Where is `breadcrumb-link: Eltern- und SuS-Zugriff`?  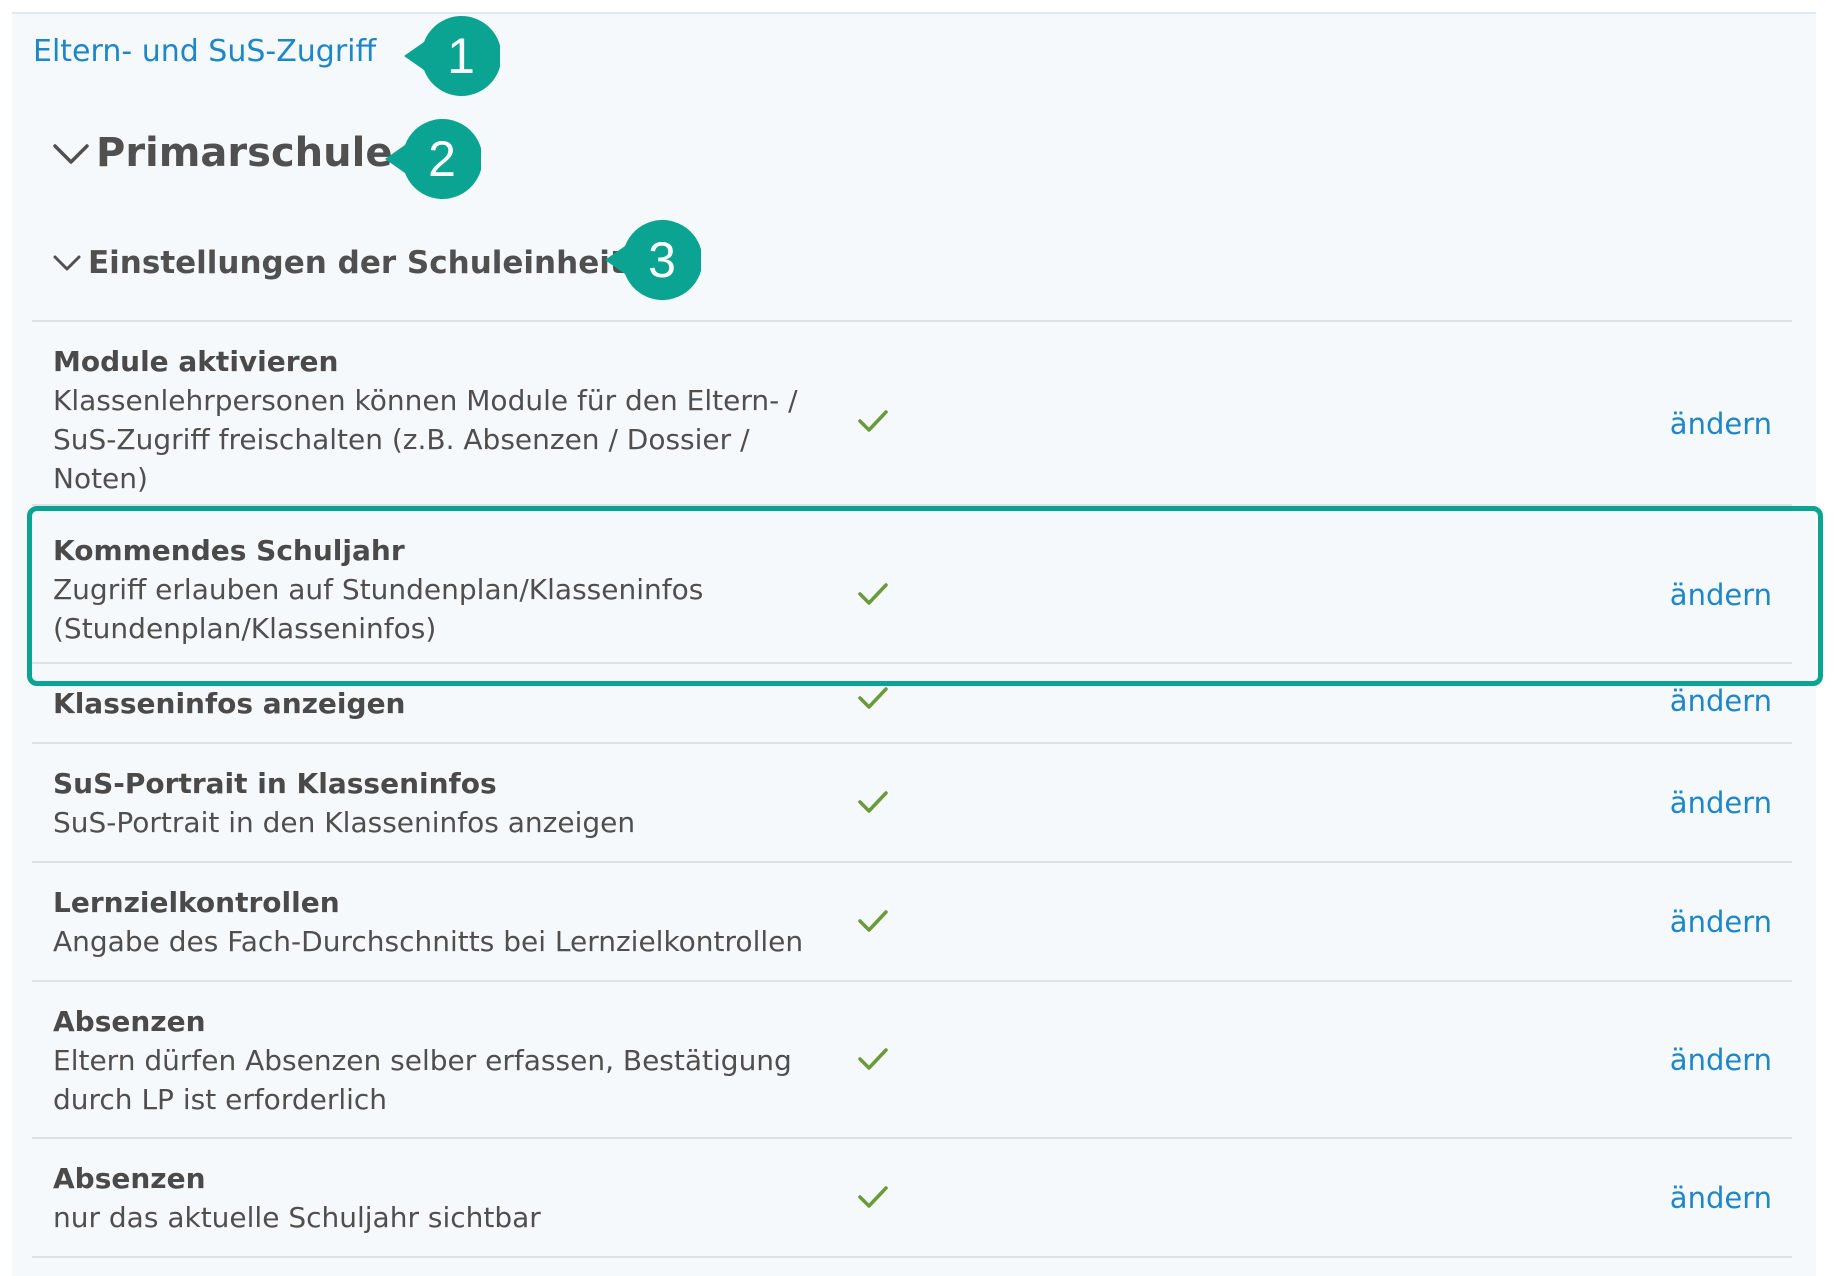 breadcrumb-link: Eltern- und SuS-Zugriff is located at coordinates (204, 51).